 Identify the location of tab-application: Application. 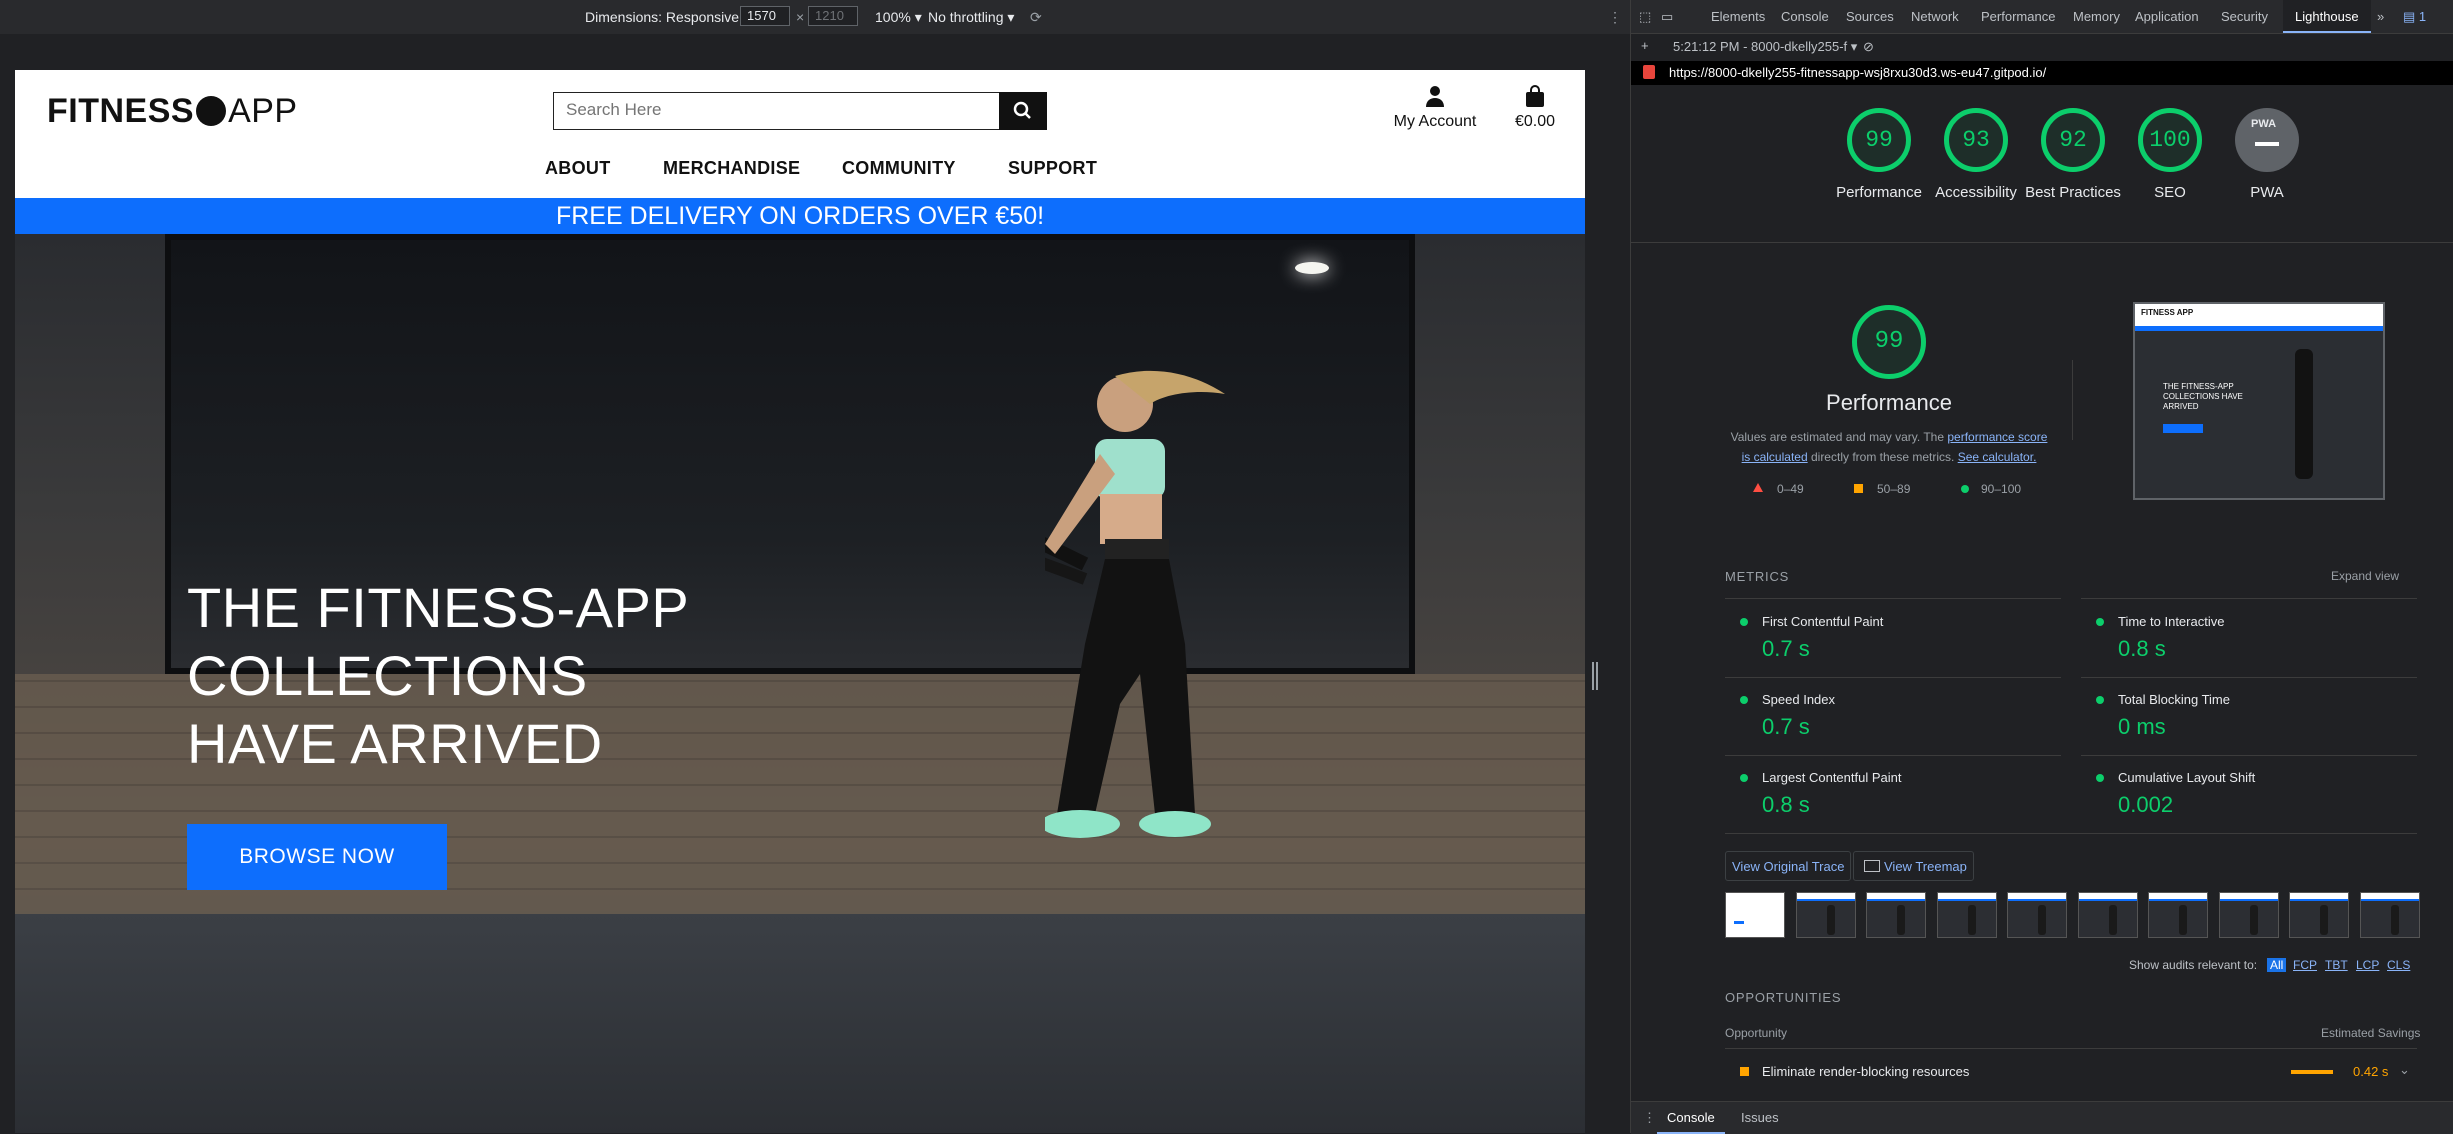
(2167, 16).